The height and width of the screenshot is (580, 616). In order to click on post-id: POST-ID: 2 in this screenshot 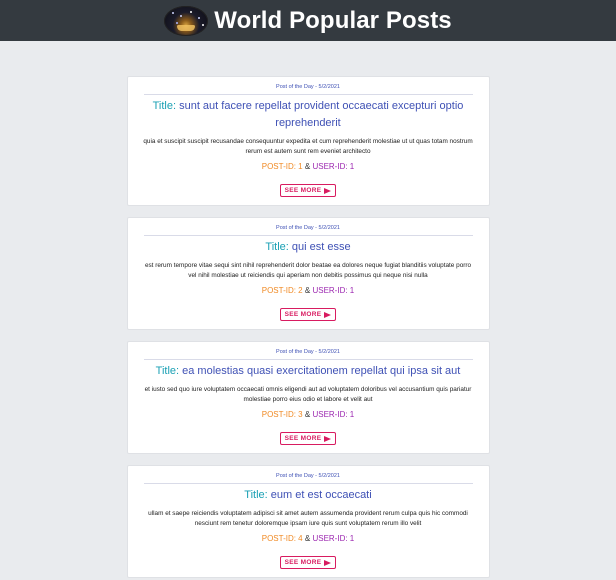, I will do `click(282, 290)`.